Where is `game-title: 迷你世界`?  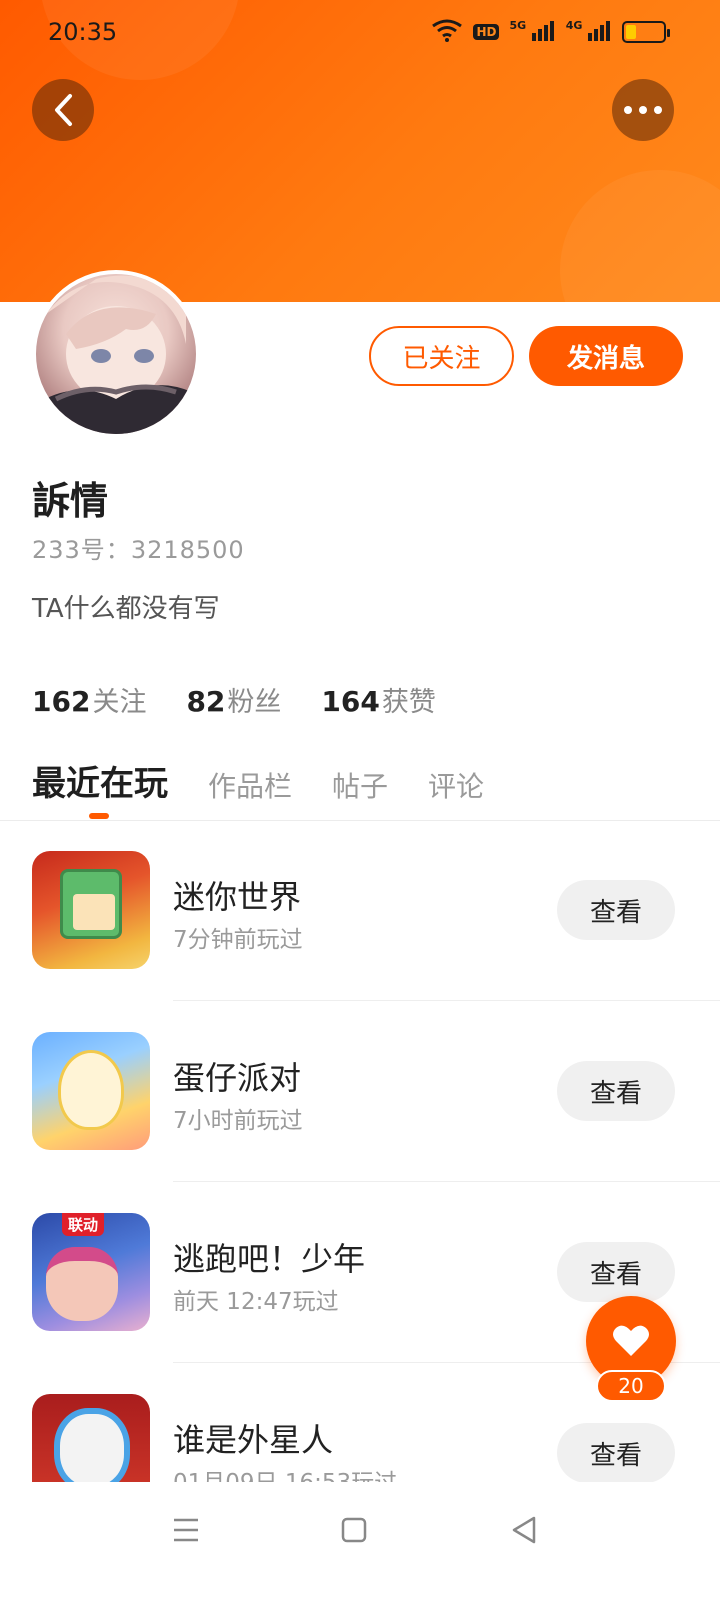 game-title: 迷你世界 is located at coordinates (237, 897).